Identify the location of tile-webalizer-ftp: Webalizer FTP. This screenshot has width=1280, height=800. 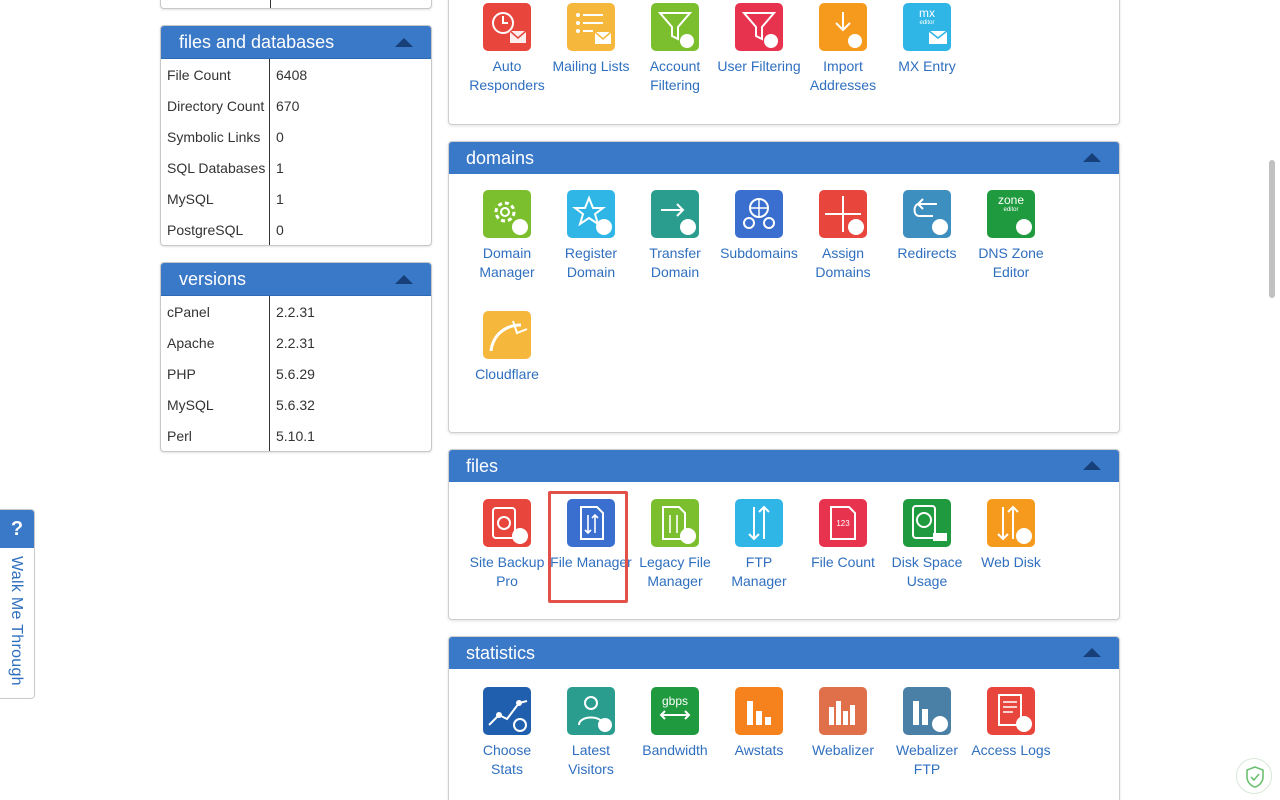
(927, 733).